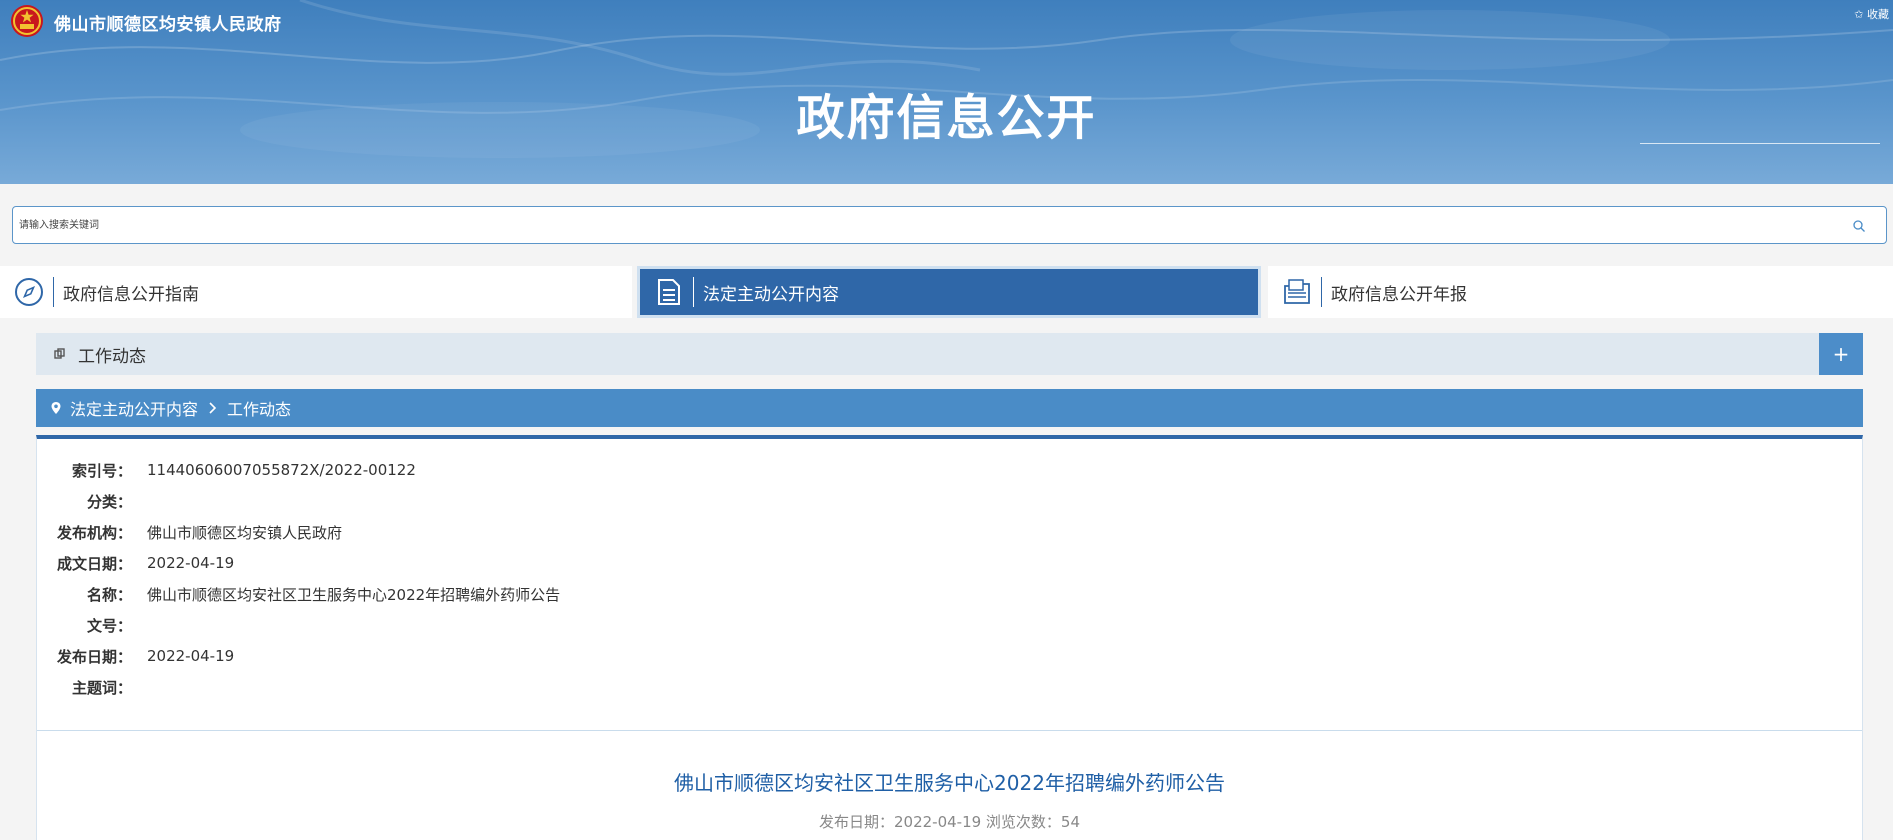  Describe the element at coordinates (281, 470) in the screenshot. I see `meta-value: 11440606007055872X/2022-00122` at that location.